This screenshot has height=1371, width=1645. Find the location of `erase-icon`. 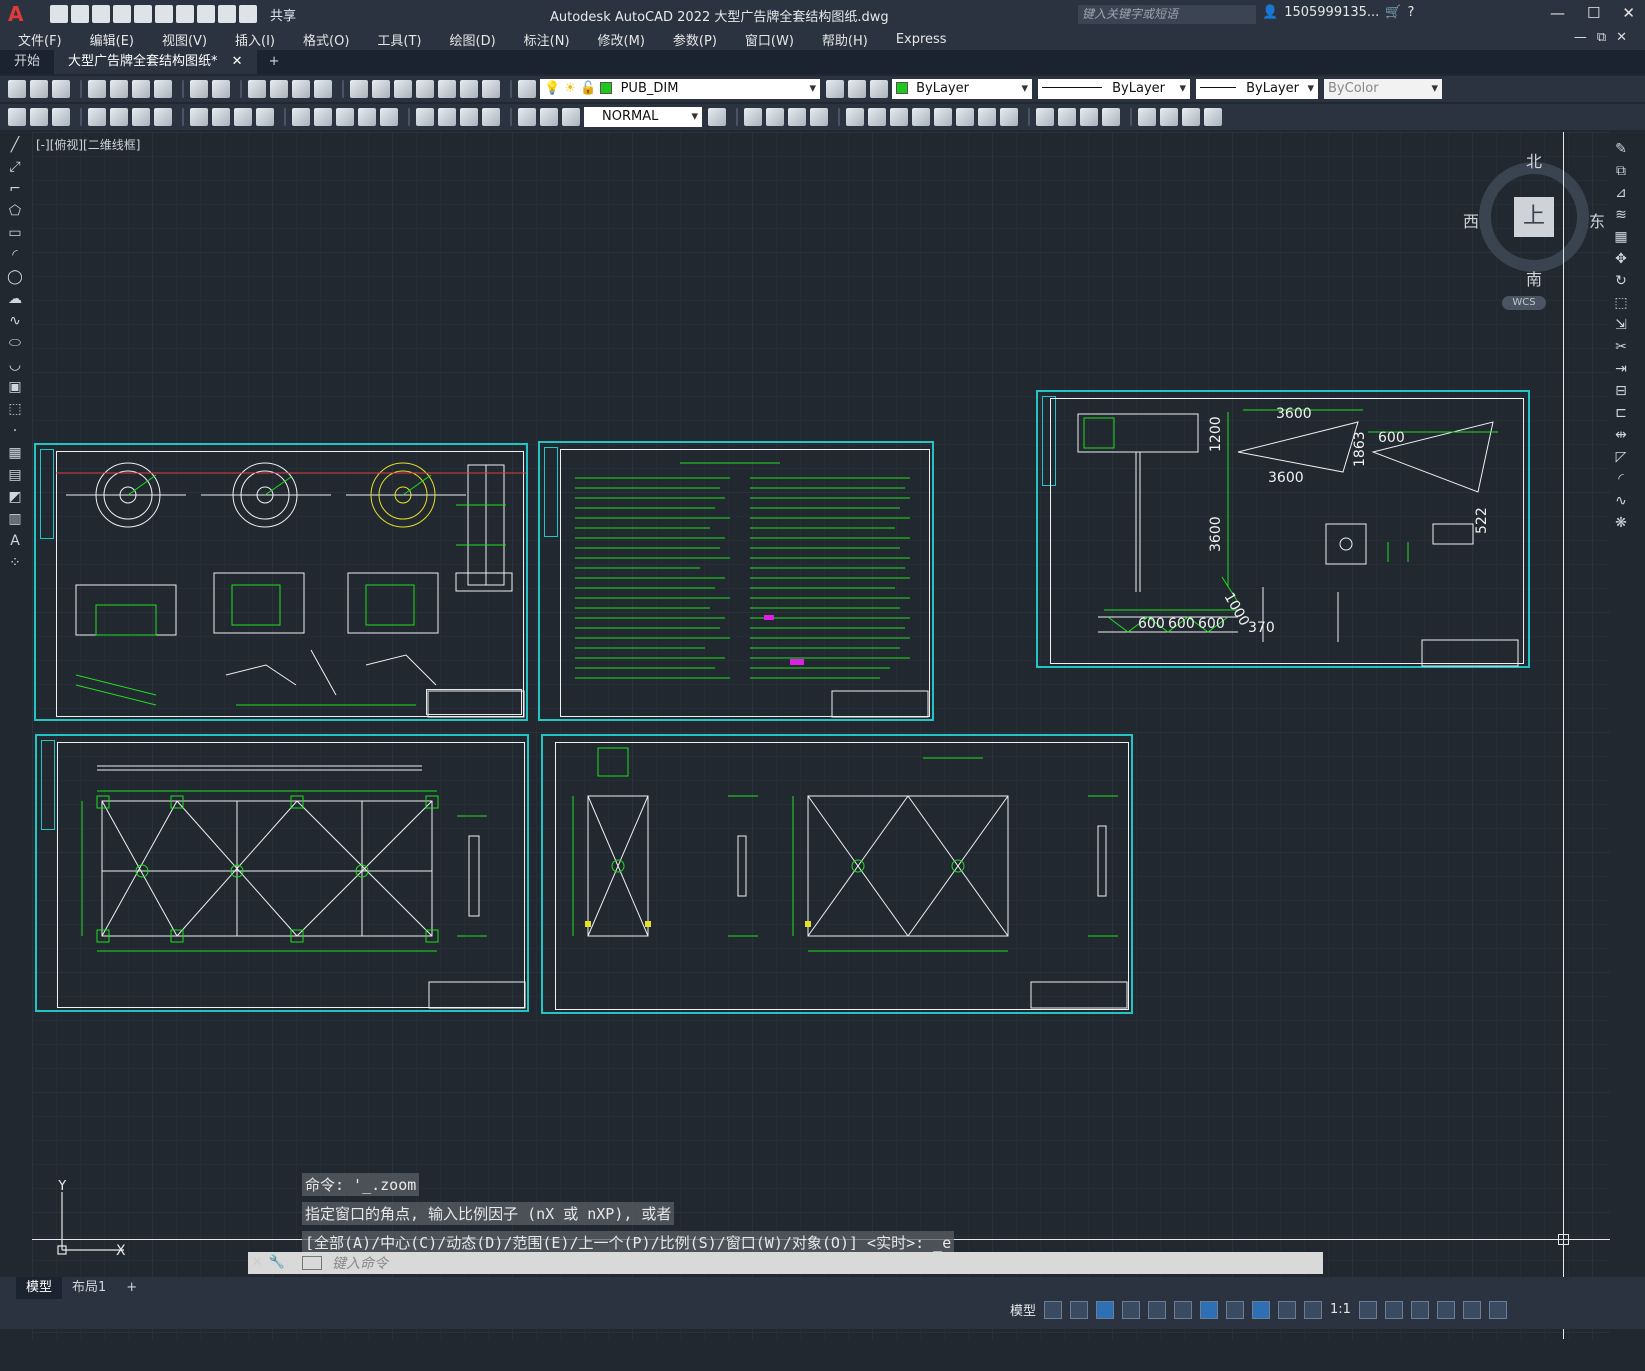

erase-icon is located at coordinates (1111, 117).